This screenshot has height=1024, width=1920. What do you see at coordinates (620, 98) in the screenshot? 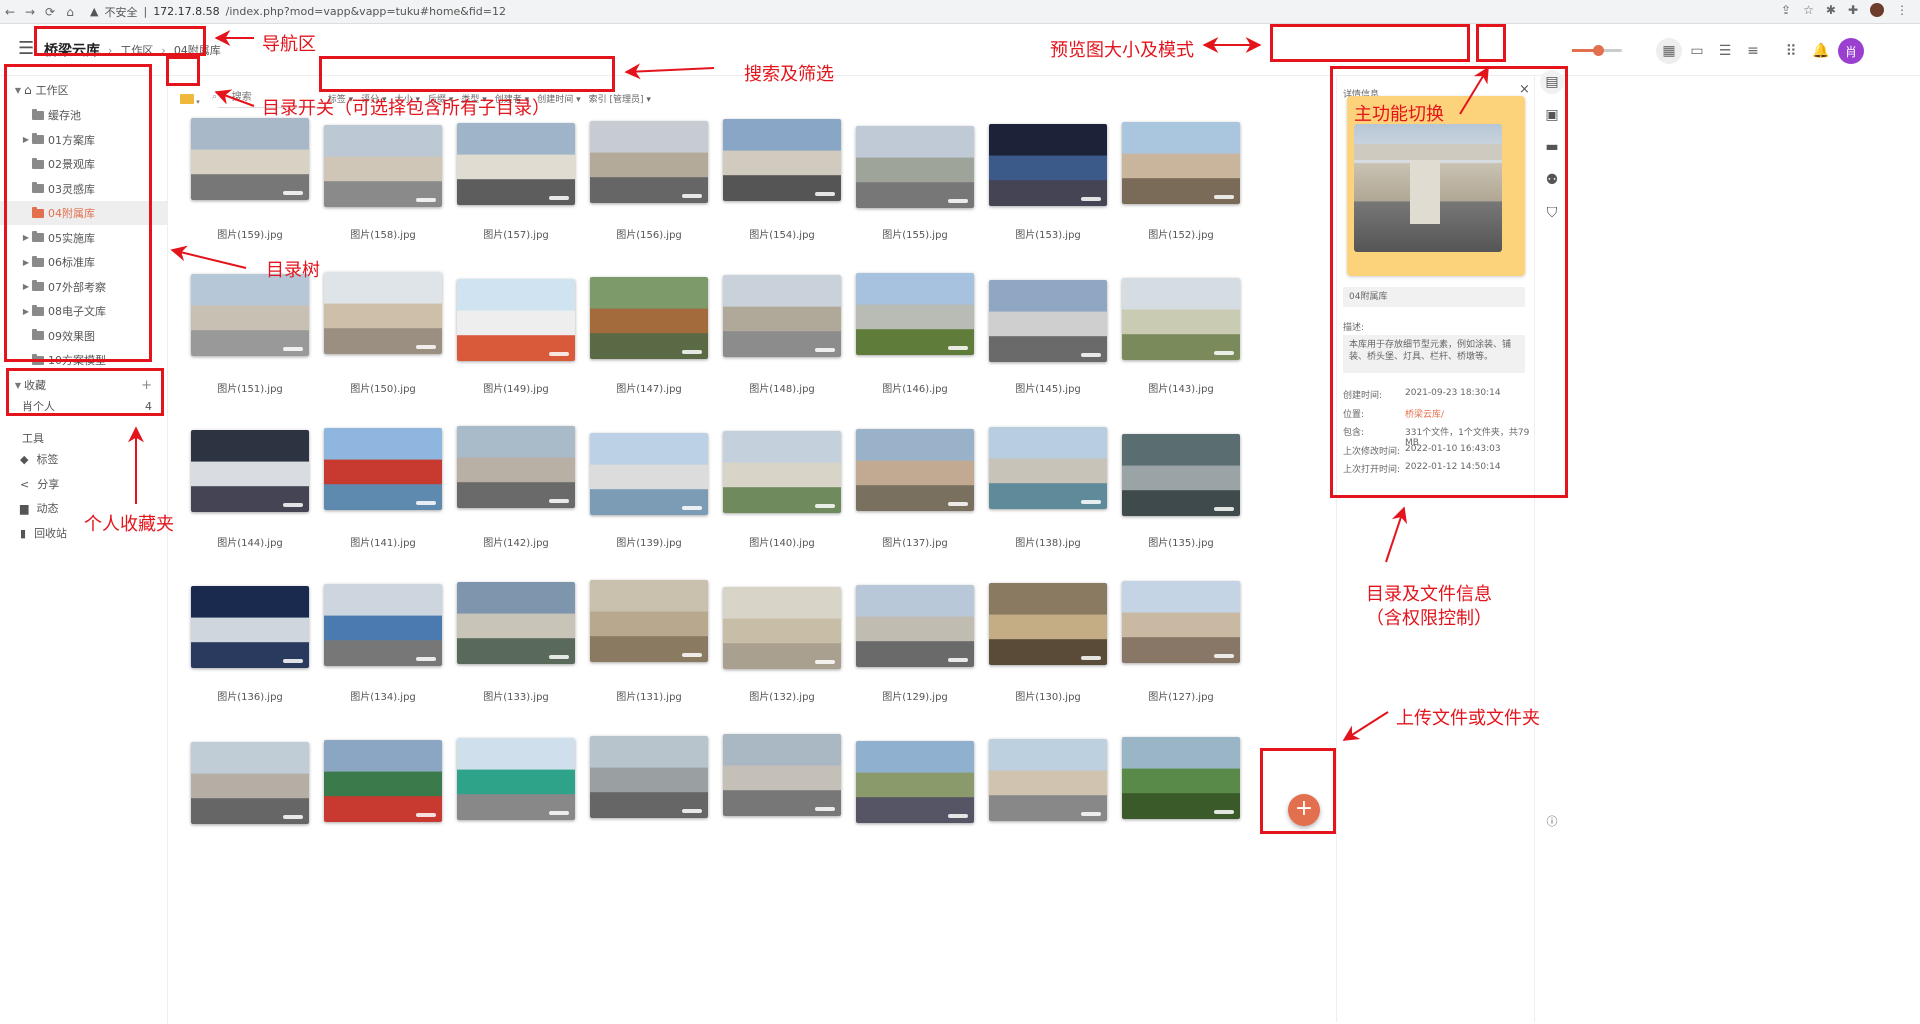
I see `filter-dropdown: 索引 [管理员] ▾` at bounding box center [620, 98].